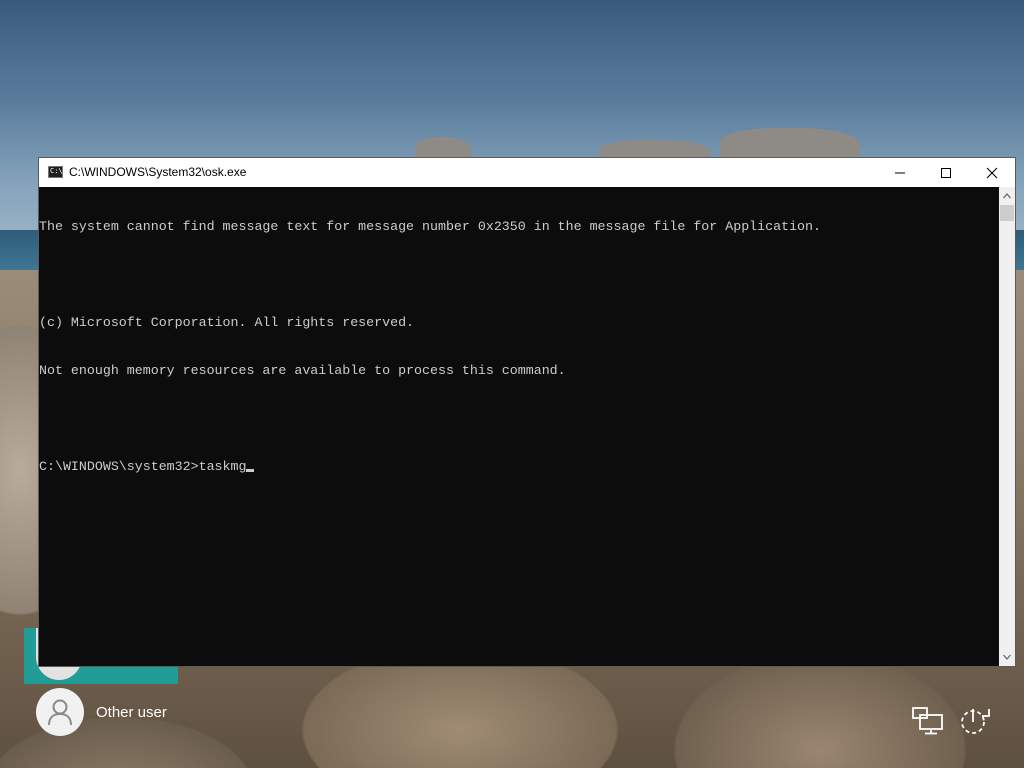 Image resolution: width=1024 pixels, height=768 pixels. Describe the element at coordinates (55, 172) in the screenshot. I see `console-app-icon` at that location.